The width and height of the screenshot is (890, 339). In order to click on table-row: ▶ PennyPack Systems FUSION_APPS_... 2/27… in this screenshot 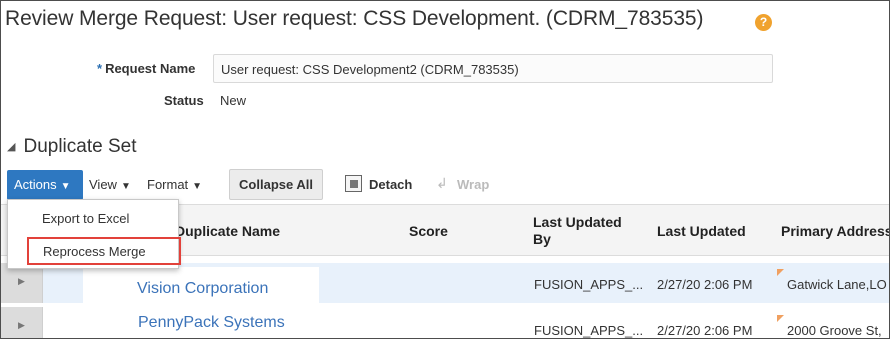, I will do `click(445, 322)`.